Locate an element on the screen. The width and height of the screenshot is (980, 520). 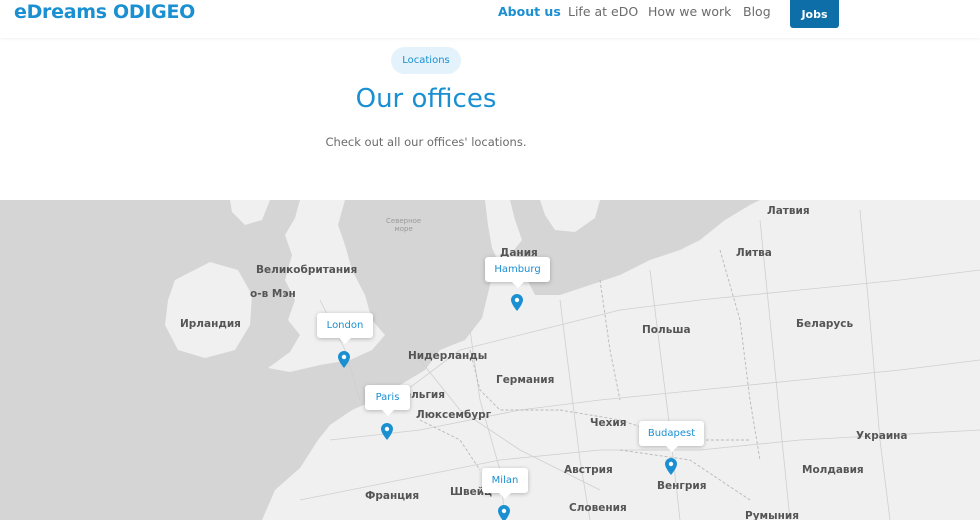
label-france: Франция is located at coordinates (392, 496).